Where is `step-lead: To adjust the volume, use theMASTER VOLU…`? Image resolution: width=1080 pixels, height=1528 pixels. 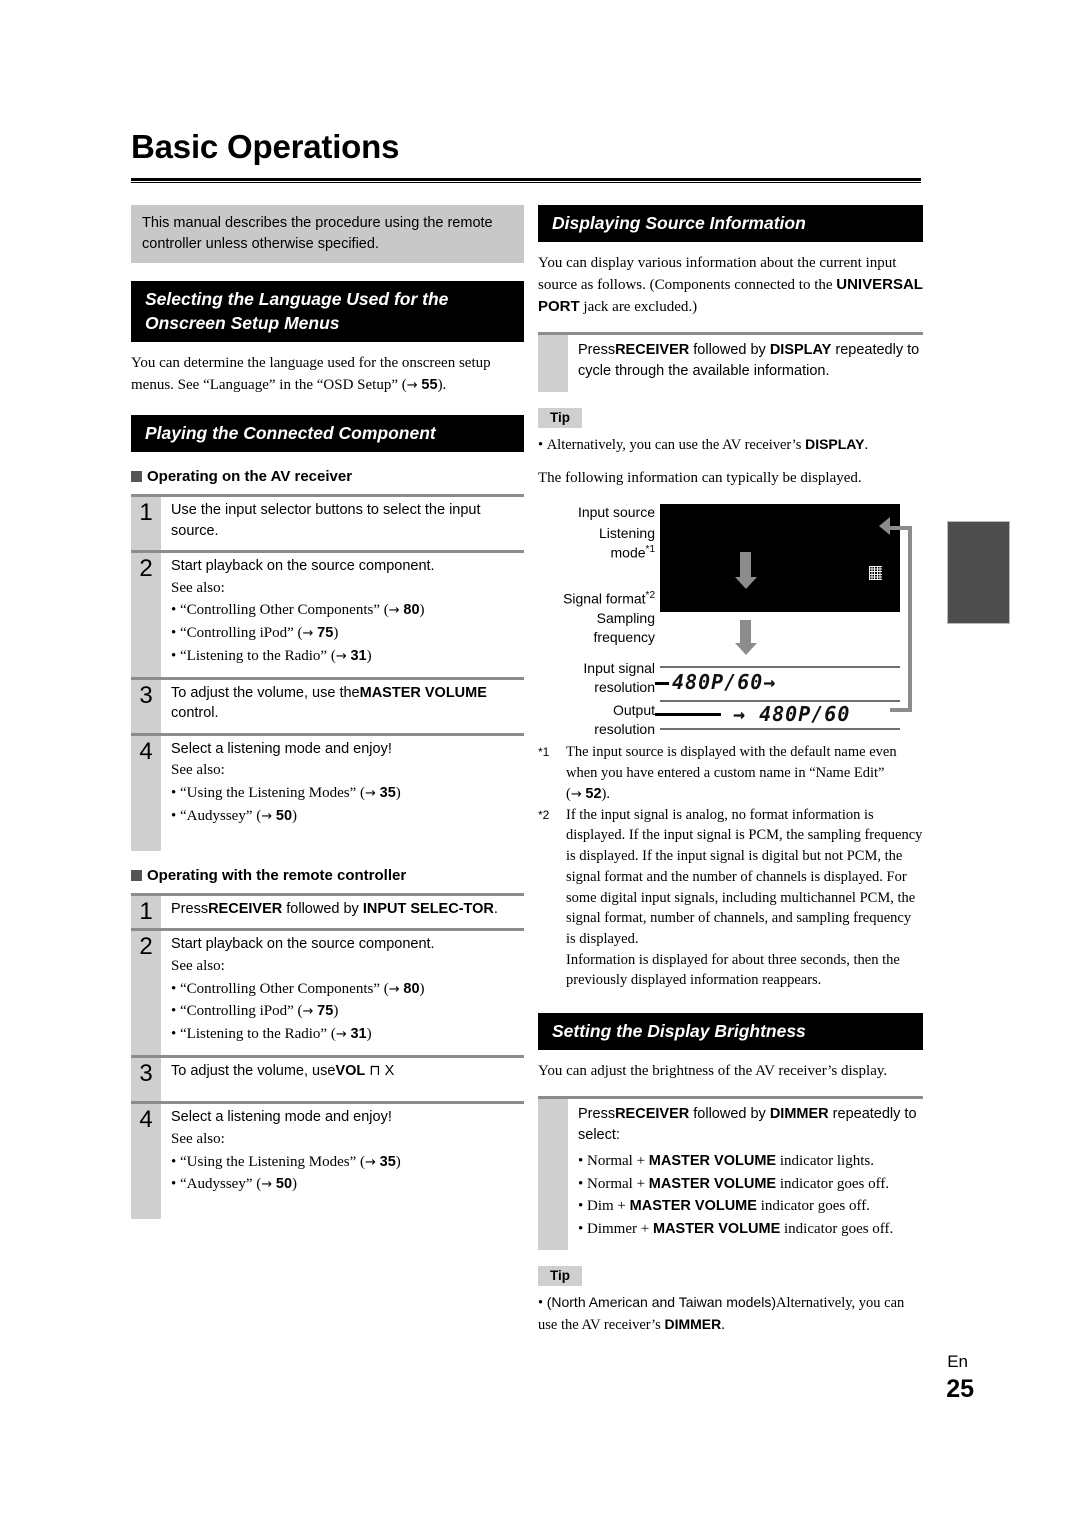 step-lead: To adjust the volume, use theMASTER VOLU… is located at coordinates (347, 703).